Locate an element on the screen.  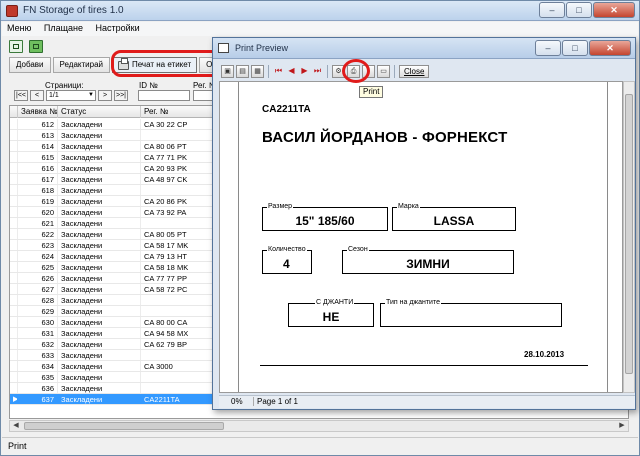
multi-pages-icon: ▦ is located at coordinates (257, 71).